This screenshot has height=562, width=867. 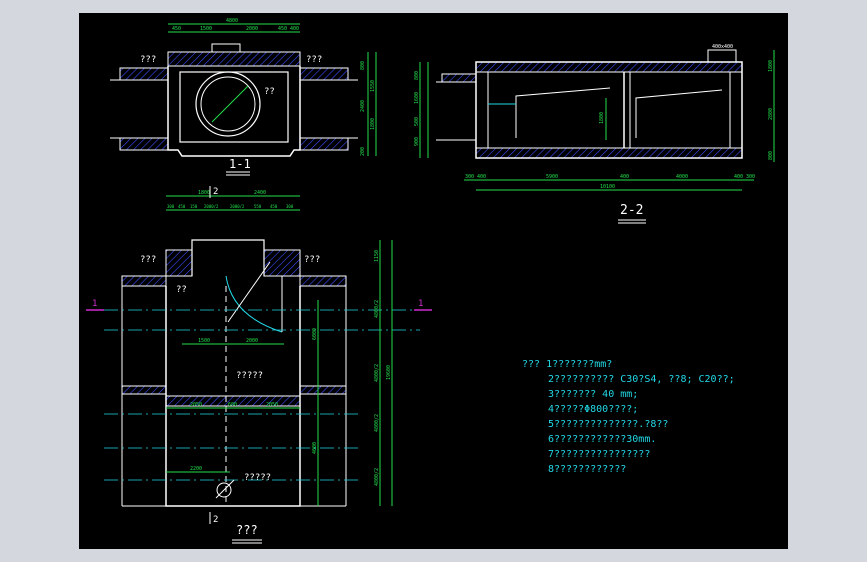 What do you see at coordinates (290, 206) in the screenshot?
I see `plan-dim-top-r2-7: 300` at bounding box center [290, 206].